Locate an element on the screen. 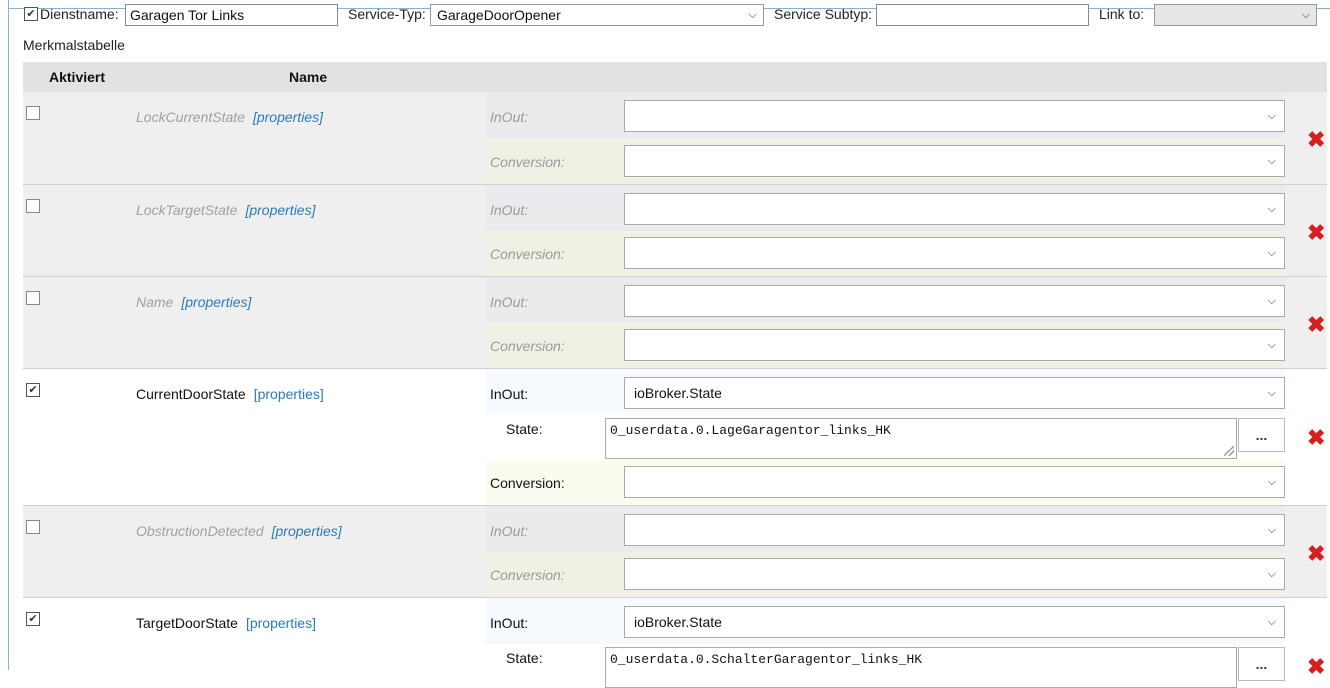  characteristic-name: CurrentDoorState [properties] is located at coordinates (230, 394).